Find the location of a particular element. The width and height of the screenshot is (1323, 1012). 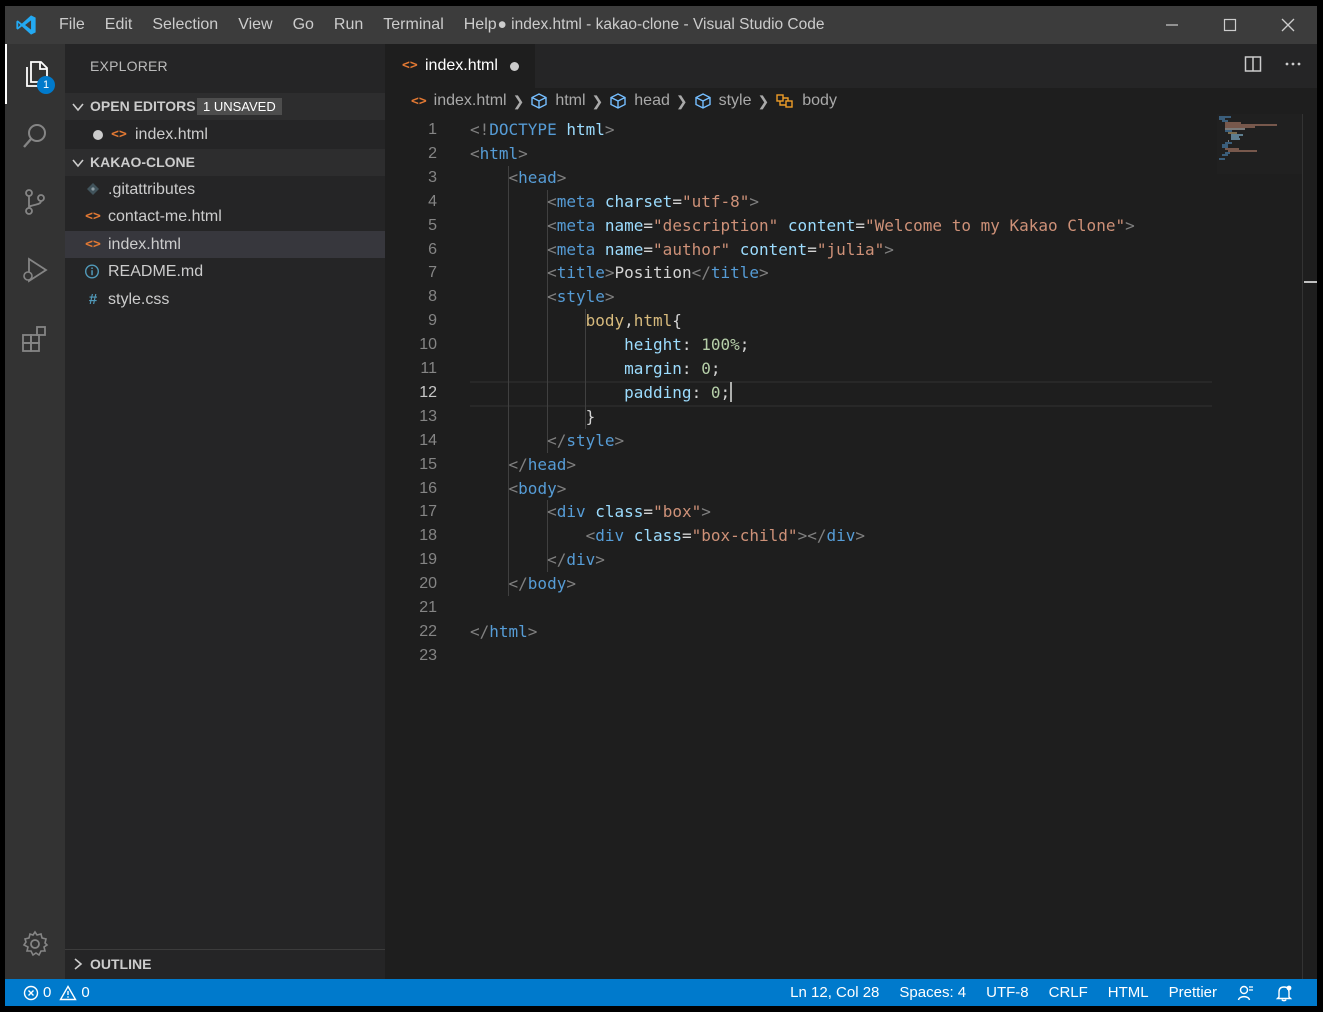

code-line: 8 <style> is located at coordinates (801, 297).